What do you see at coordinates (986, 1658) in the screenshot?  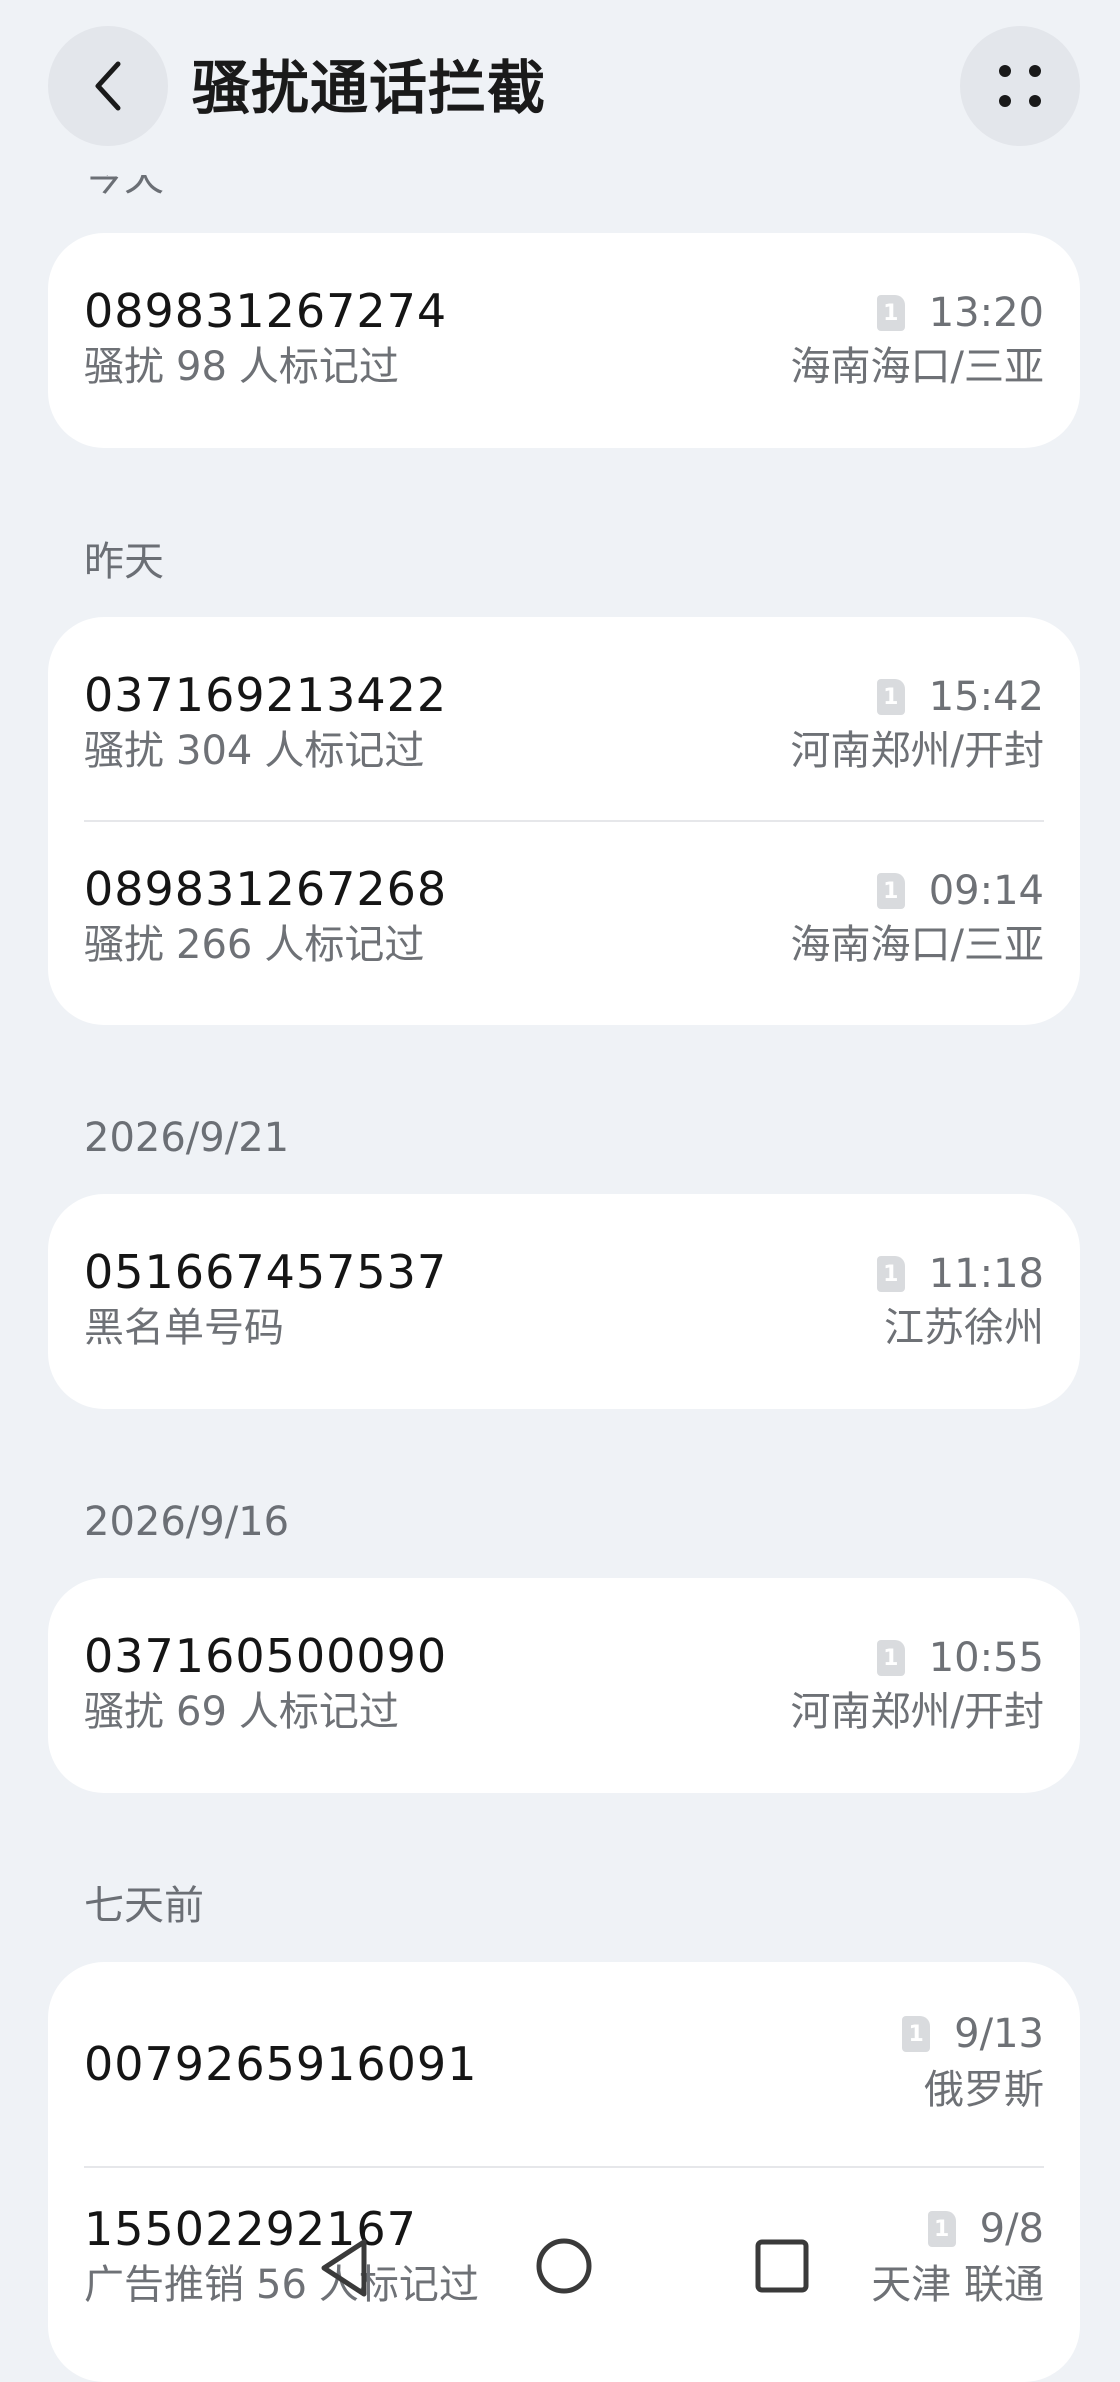 I see `call-time: 10:55` at bounding box center [986, 1658].